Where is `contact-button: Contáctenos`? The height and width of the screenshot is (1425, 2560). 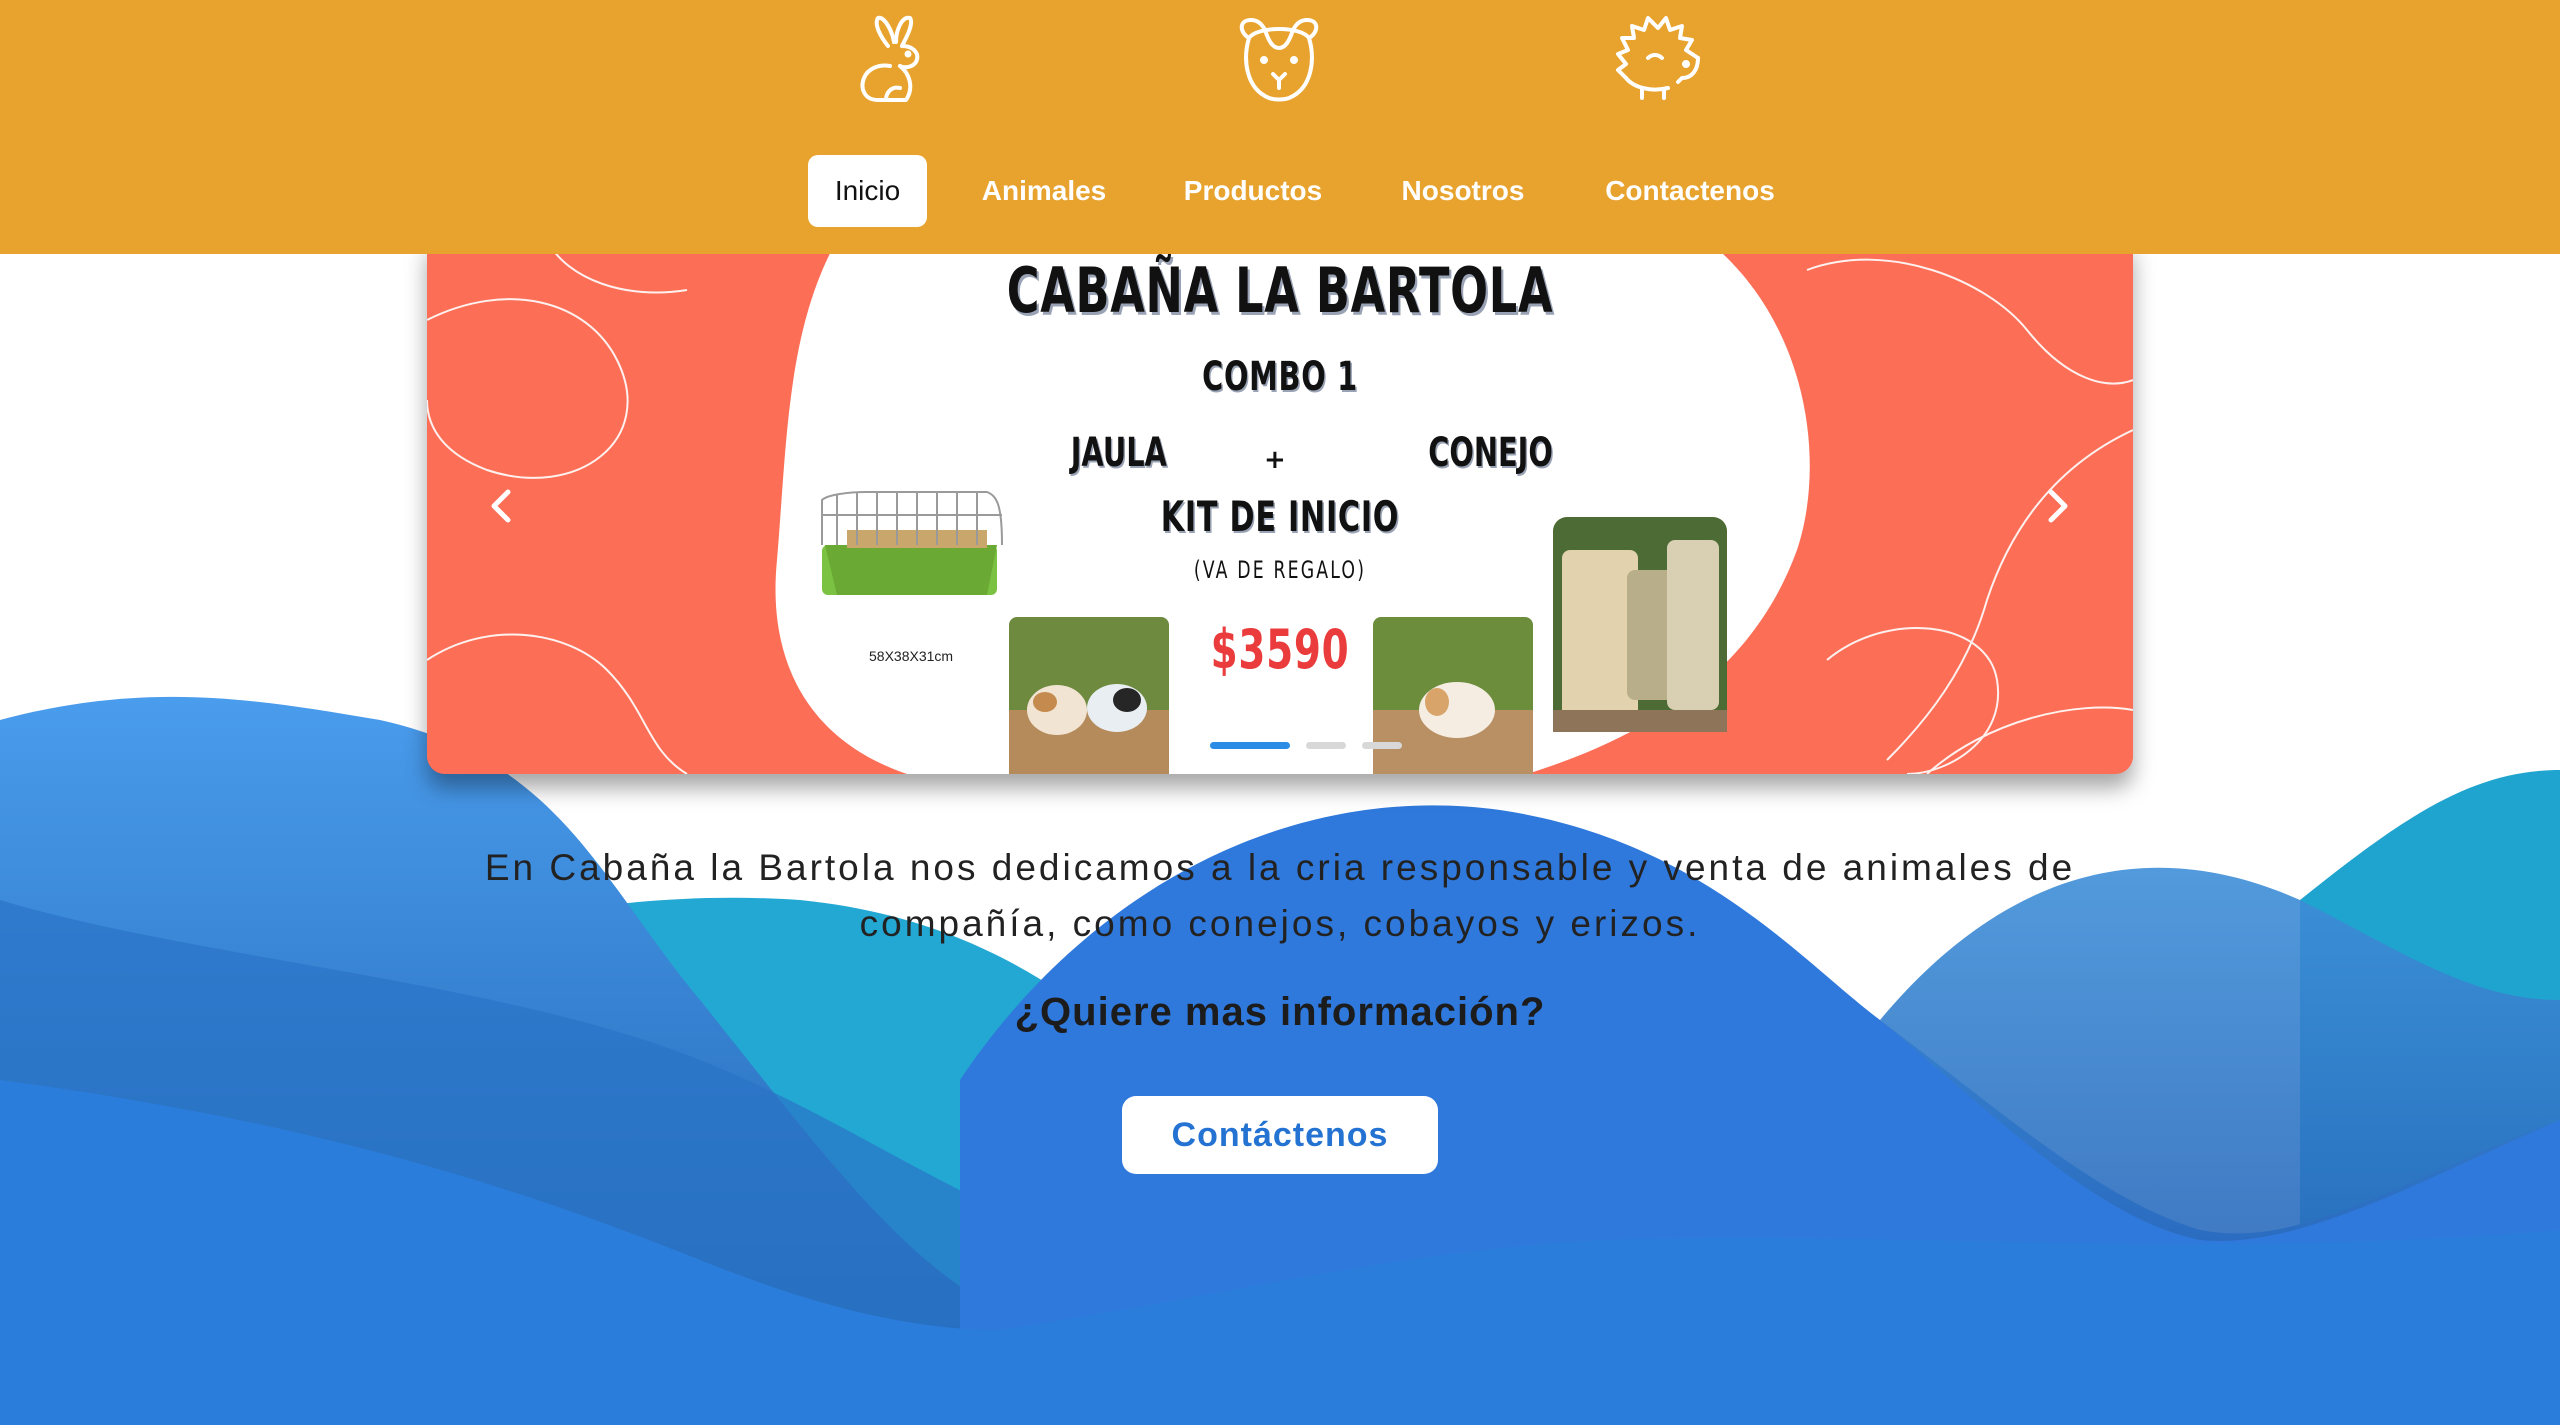 contact-button: Contáctenos is located at coordinates (1280, 1135).